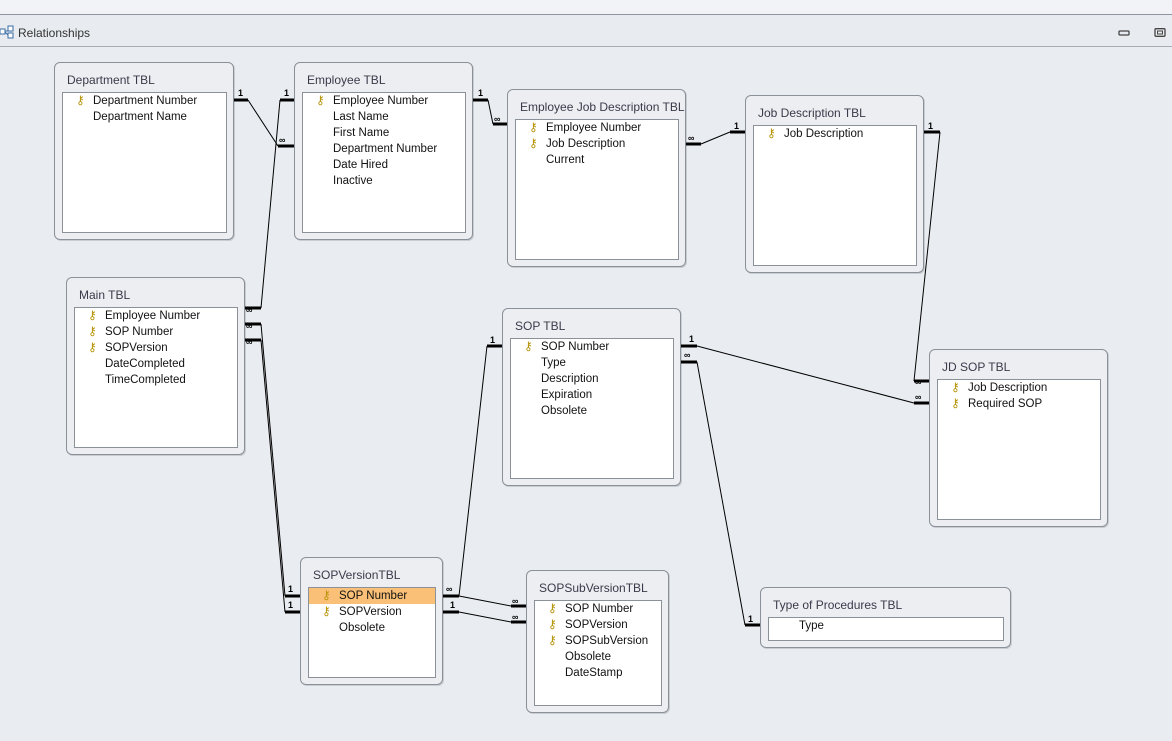 The image size is (1172, 741). Describe the element at coordinates (144, 117) in the screenshot. I see `field-item: Department Name` at that location.